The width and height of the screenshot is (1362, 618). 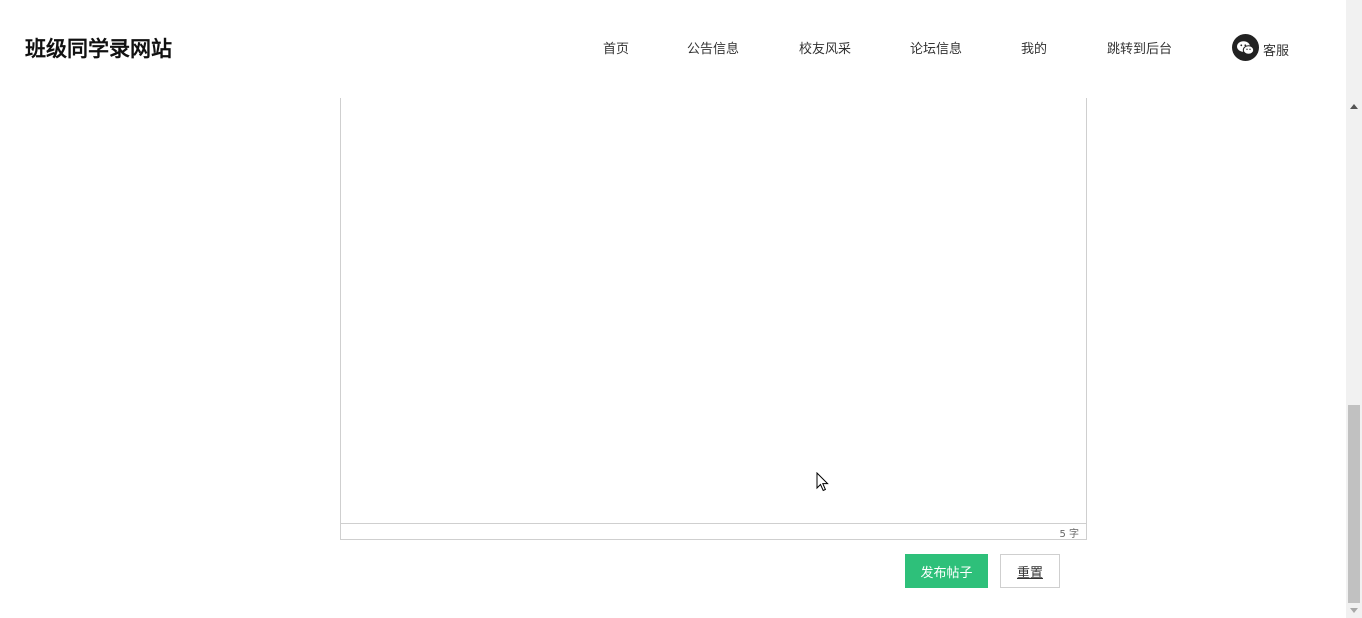 What do you see at coordinates (1260, 47) in the screenshot?
I see `customer-service: 客服` at bounding box center [1260, 47].